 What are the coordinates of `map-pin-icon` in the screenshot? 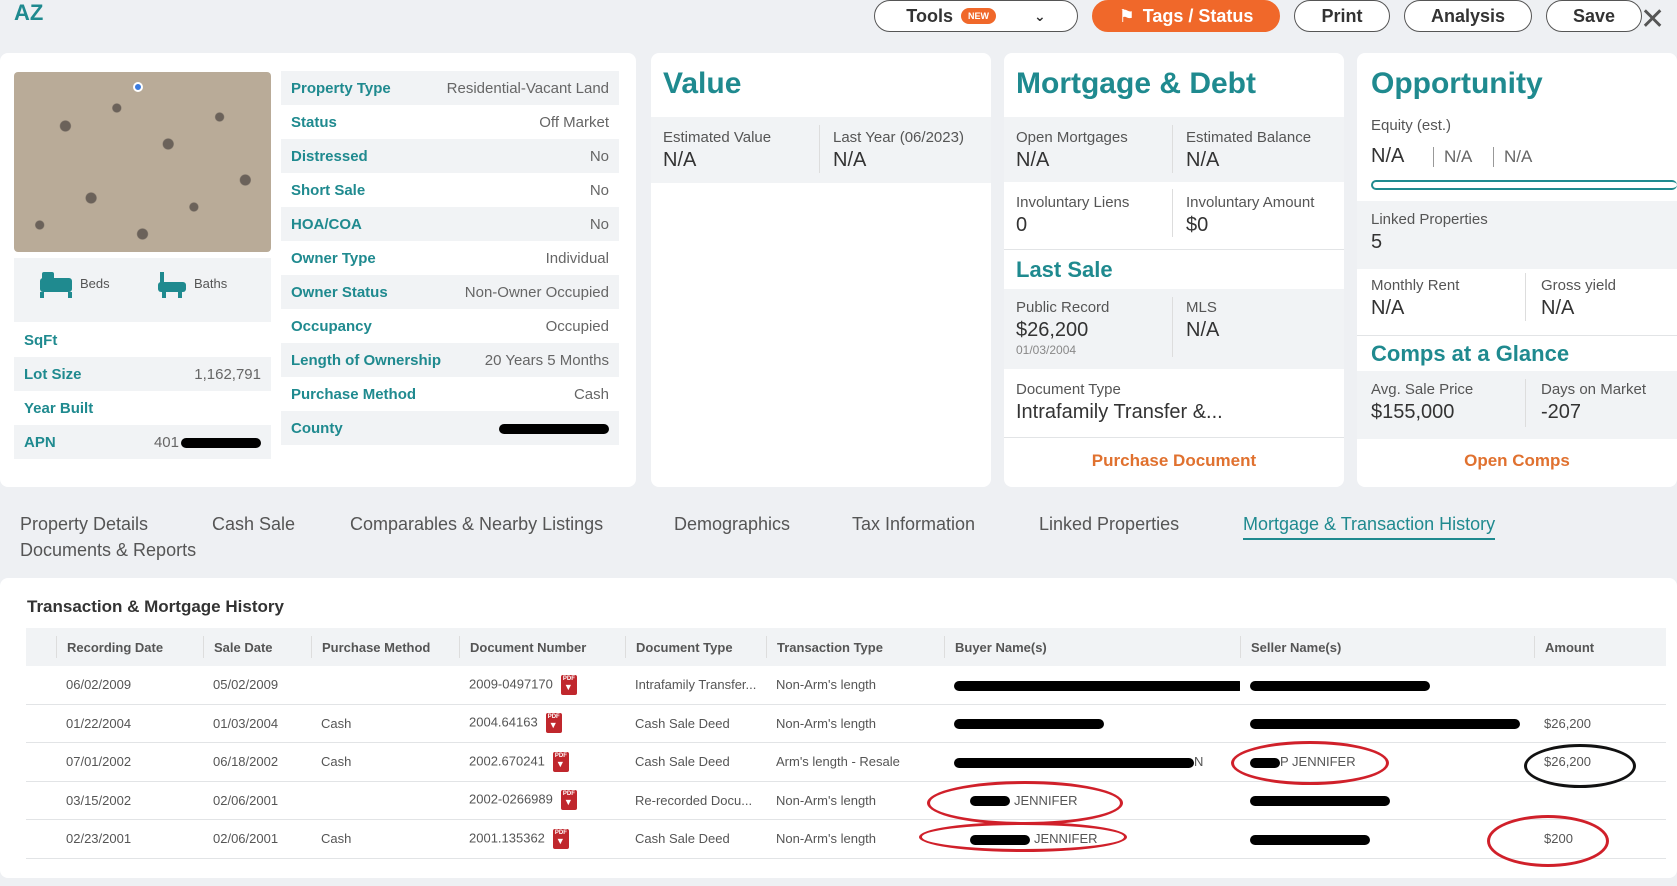 It's located at (138, 87).